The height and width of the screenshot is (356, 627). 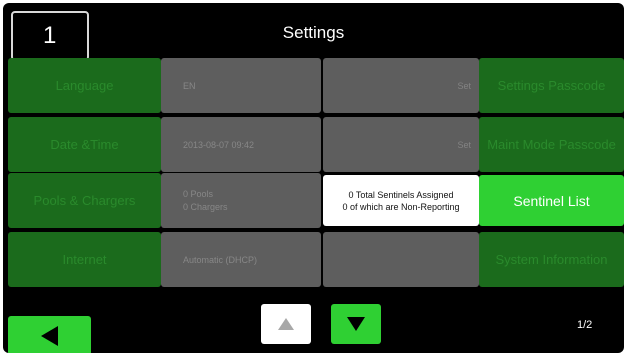 What do you see at coordinates (585, 325) in the screenshot?
I see `page-indicator: 1/2` at bounding box center [585, 325].